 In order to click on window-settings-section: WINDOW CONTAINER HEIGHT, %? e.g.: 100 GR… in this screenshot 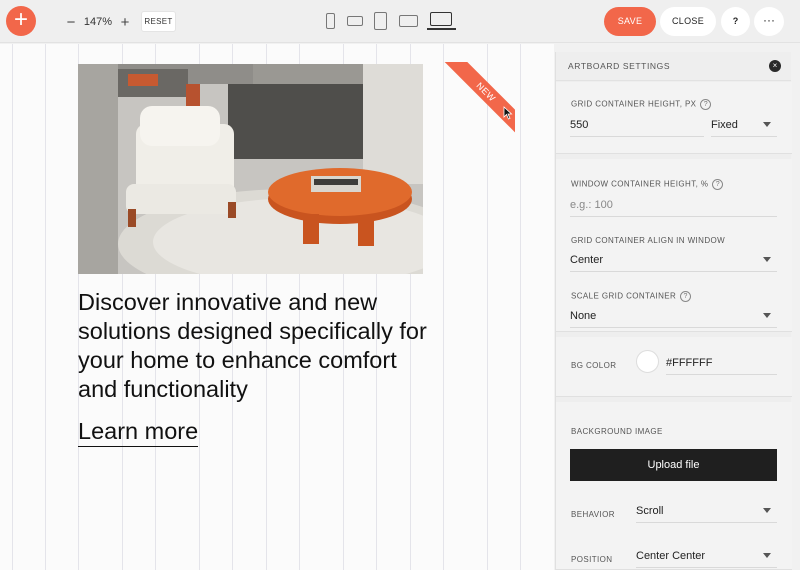, I will do `click(674, 245)`.